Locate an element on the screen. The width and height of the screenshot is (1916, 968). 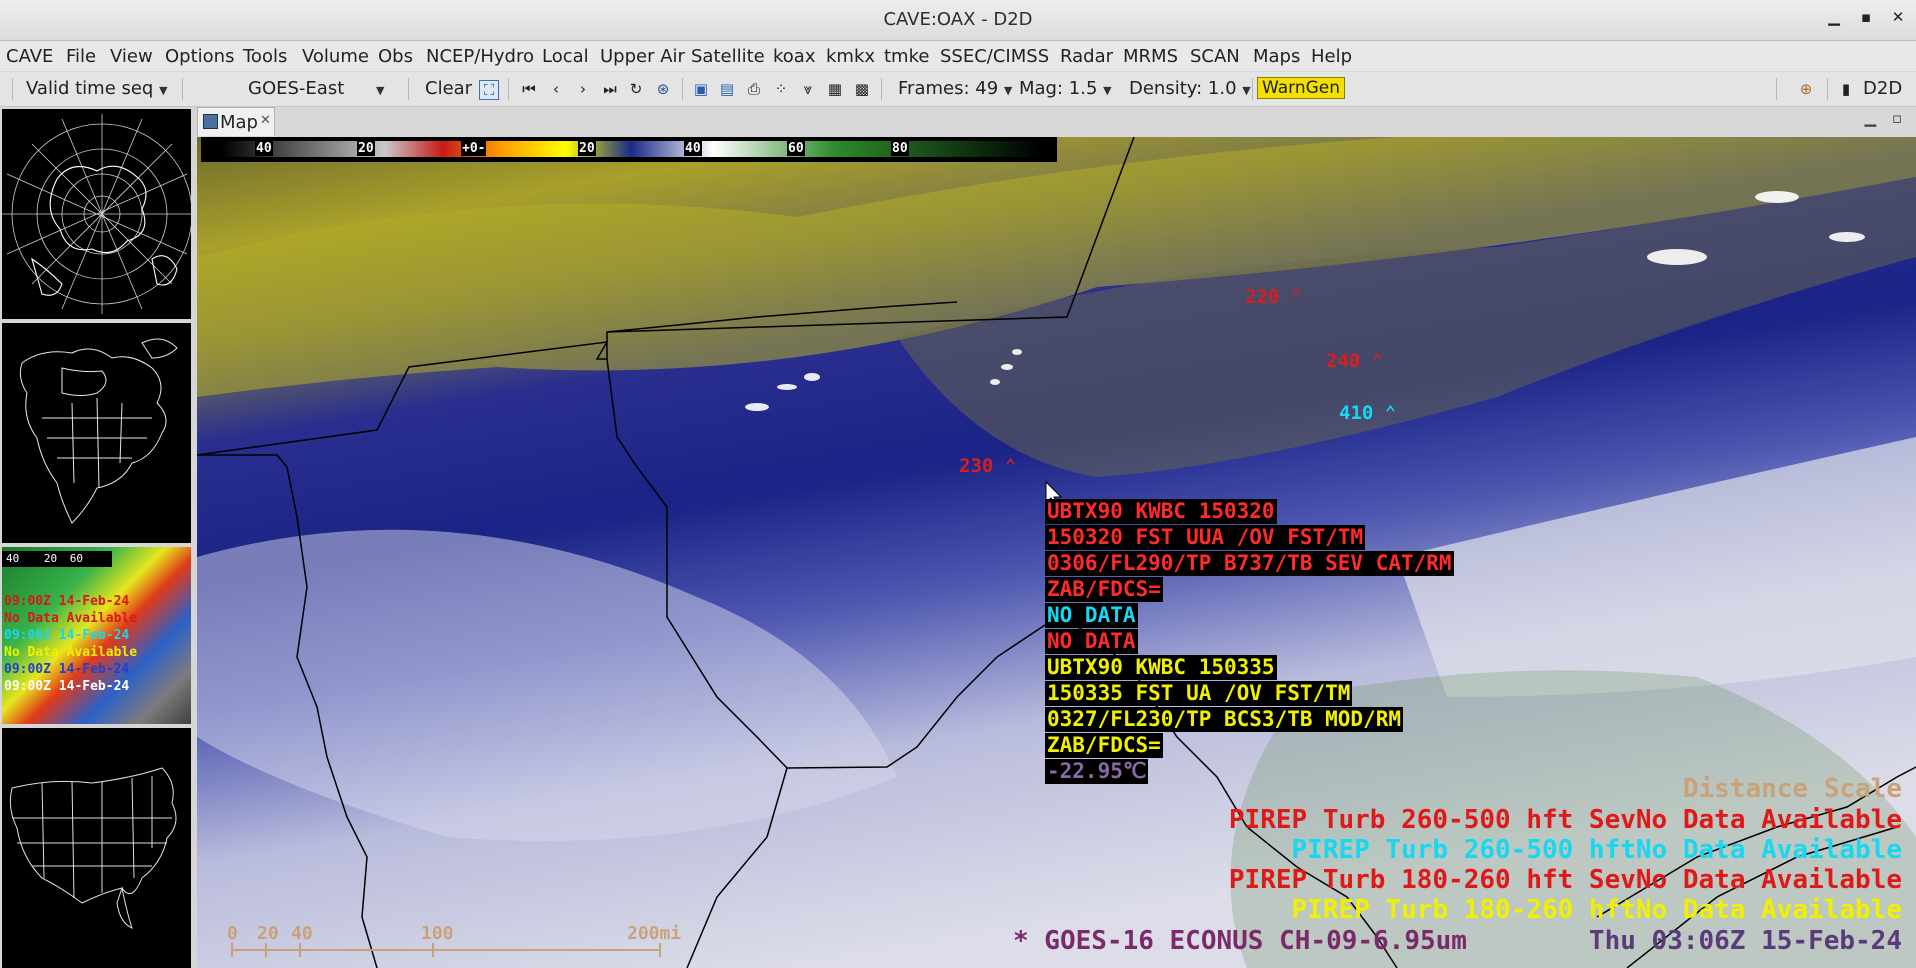
menu-kmkx: kmkx is located at coordinates (850, 56).